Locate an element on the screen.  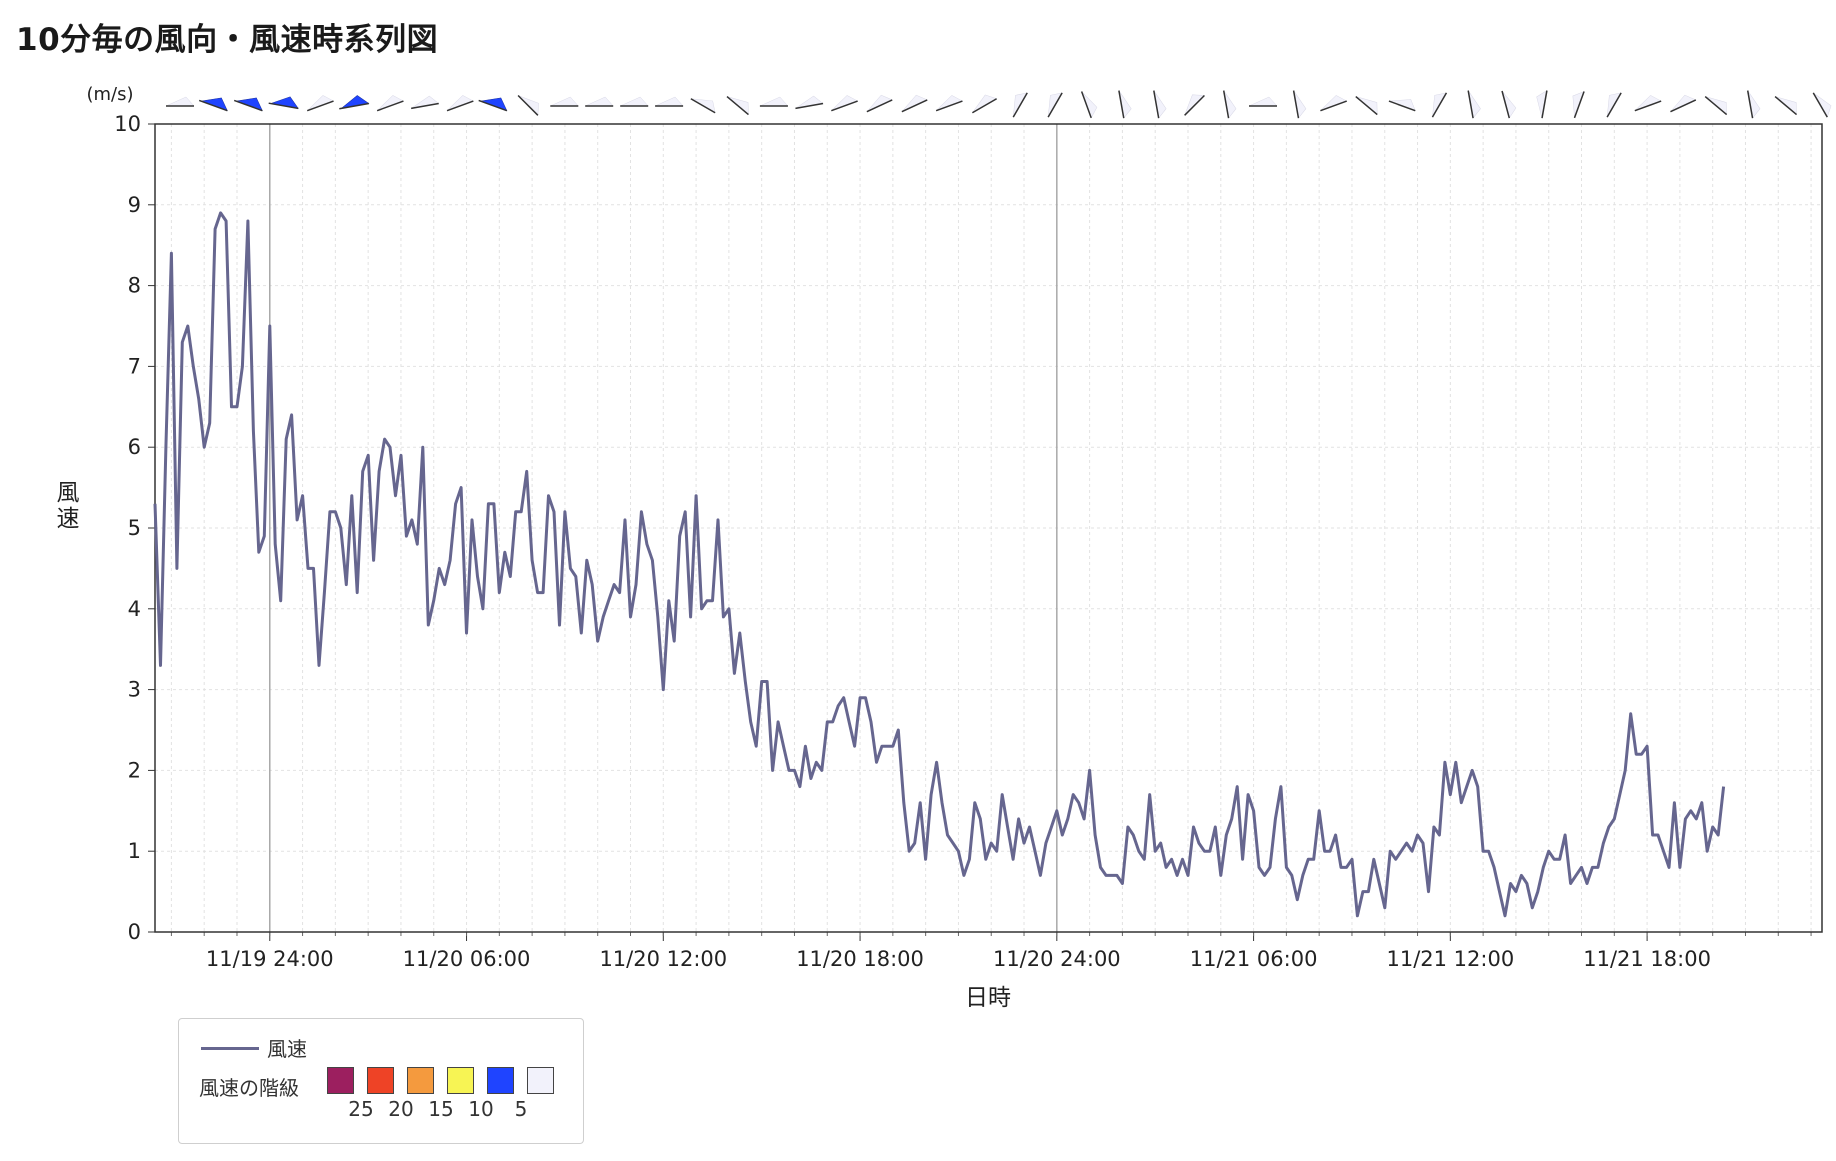
y-tick-label: 10 is located at coordinates (127, 124).